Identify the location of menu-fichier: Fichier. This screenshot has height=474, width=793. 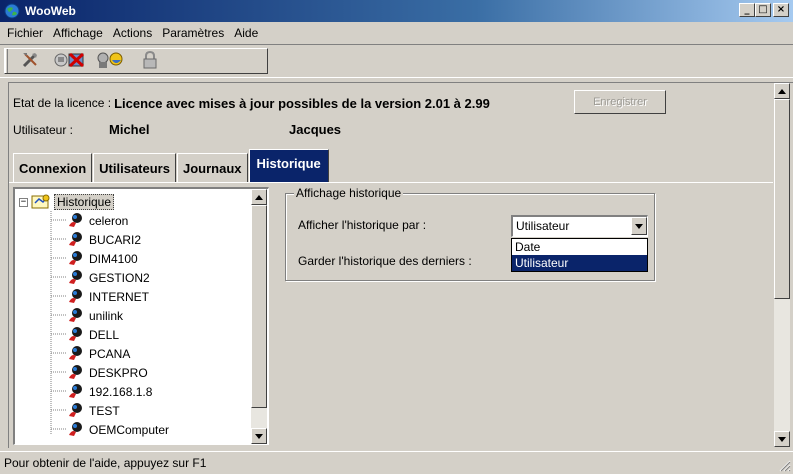
(25, 33).